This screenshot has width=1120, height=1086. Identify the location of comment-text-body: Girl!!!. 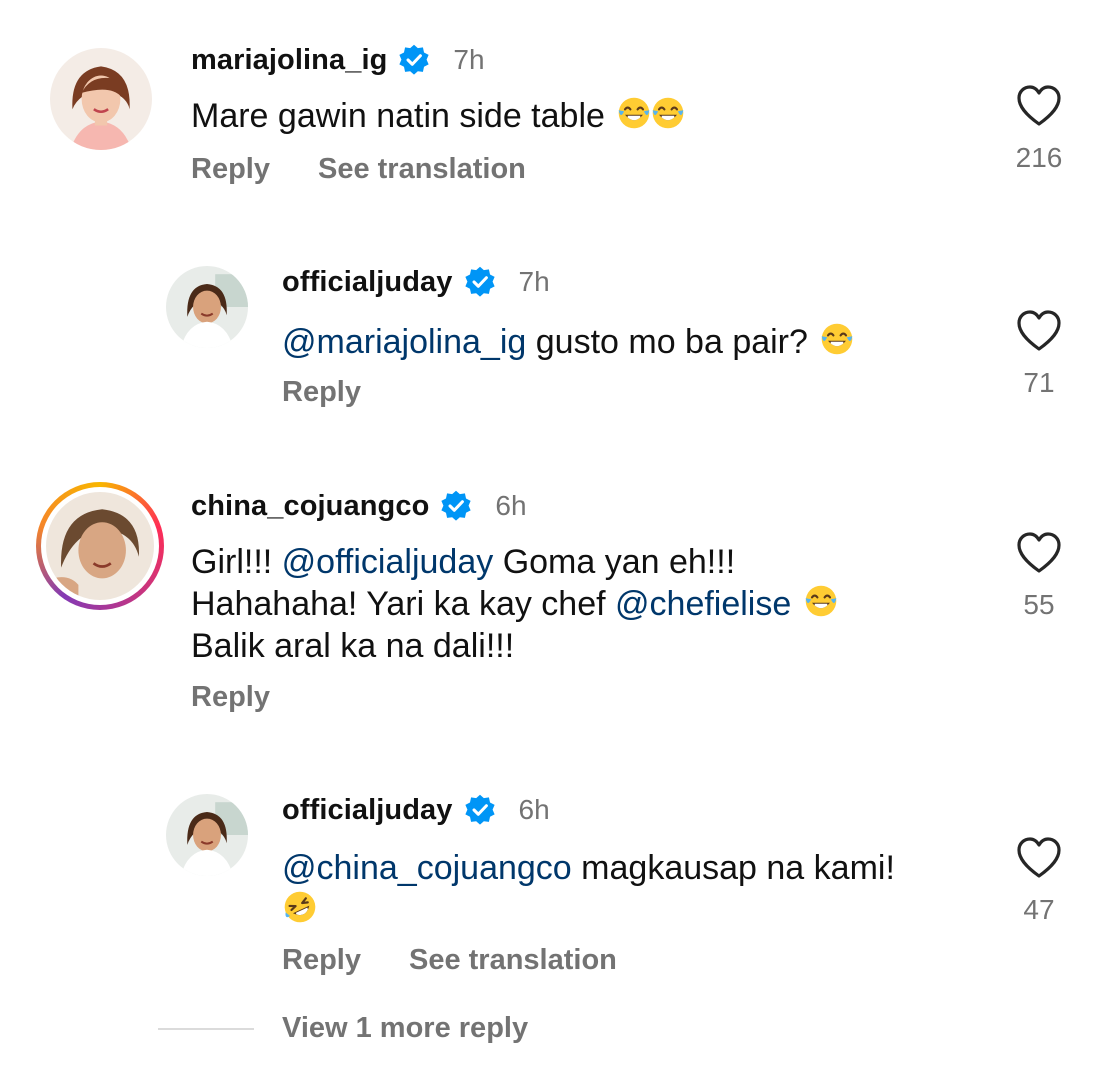
(232, 562).